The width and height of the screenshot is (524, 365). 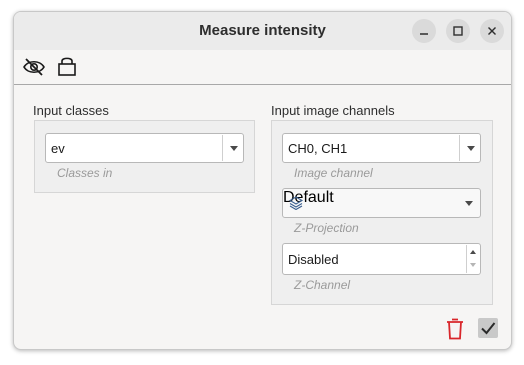 I want to click on maximize-button, so click(x=458, y=31).